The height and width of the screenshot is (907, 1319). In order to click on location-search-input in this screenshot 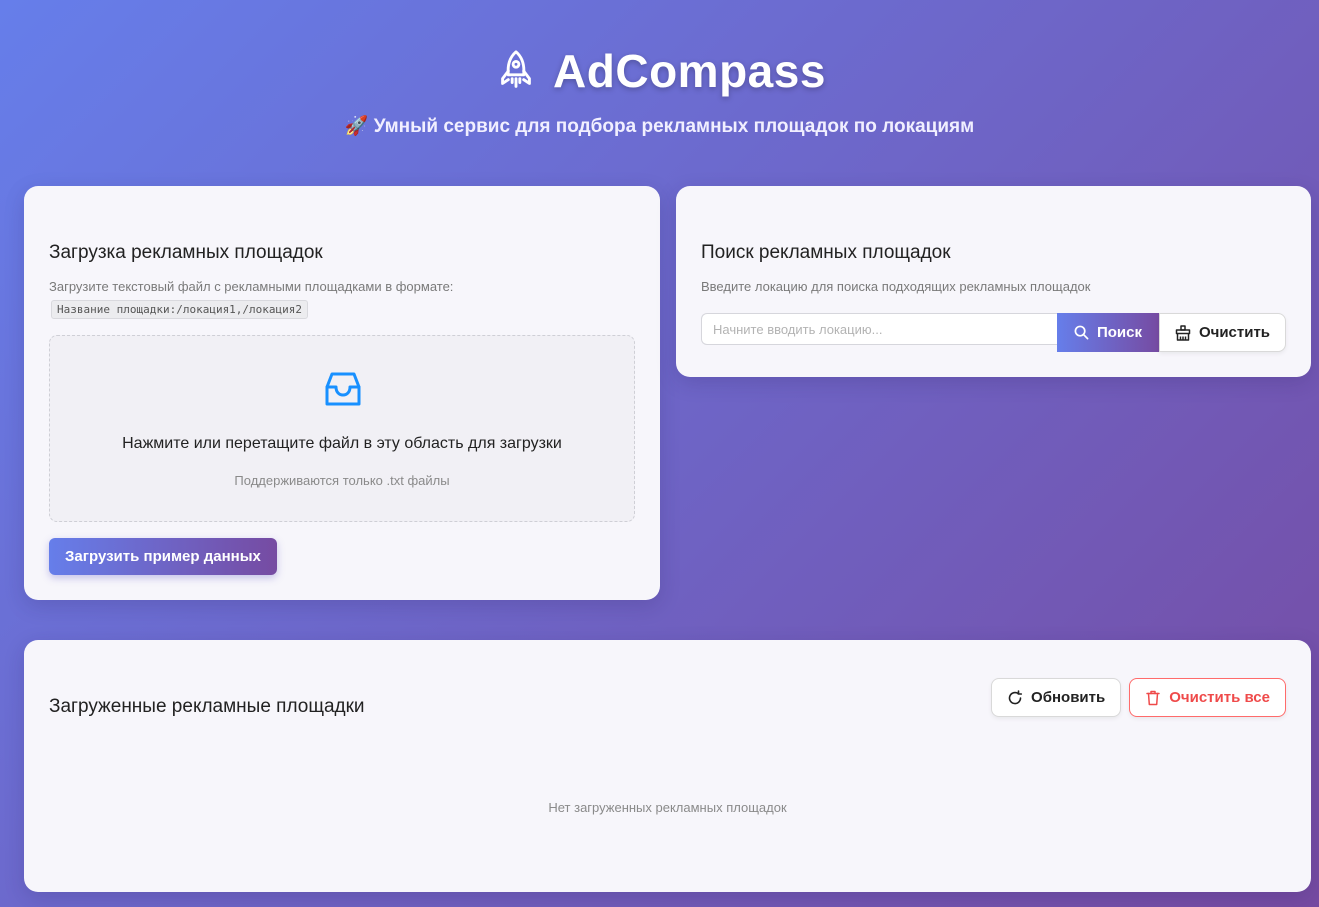, I will do `click(879, 329)`.